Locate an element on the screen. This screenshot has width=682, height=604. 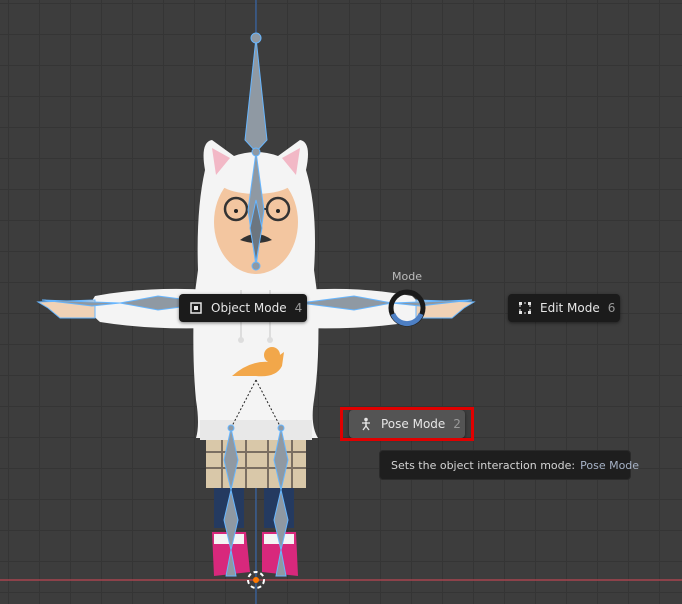
object-mode-label: Object Mode is located at coordinates (249, 308).